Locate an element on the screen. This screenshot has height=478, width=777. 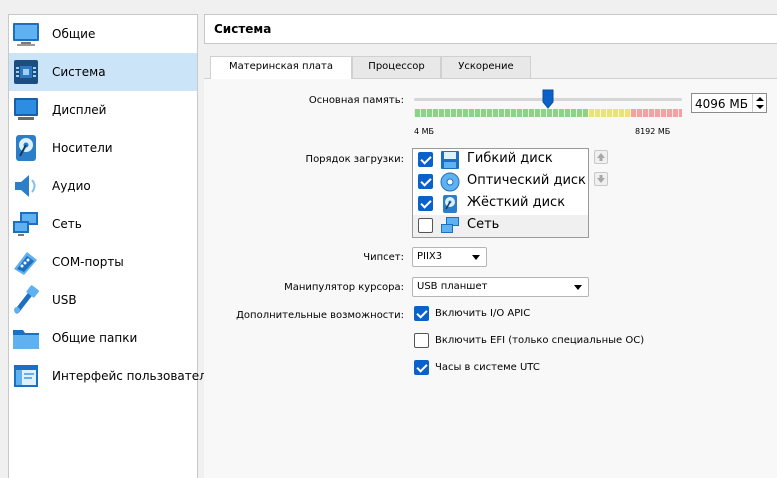
utc-clock-label: Часы в системе UTC is located at coordinates (487, 367).